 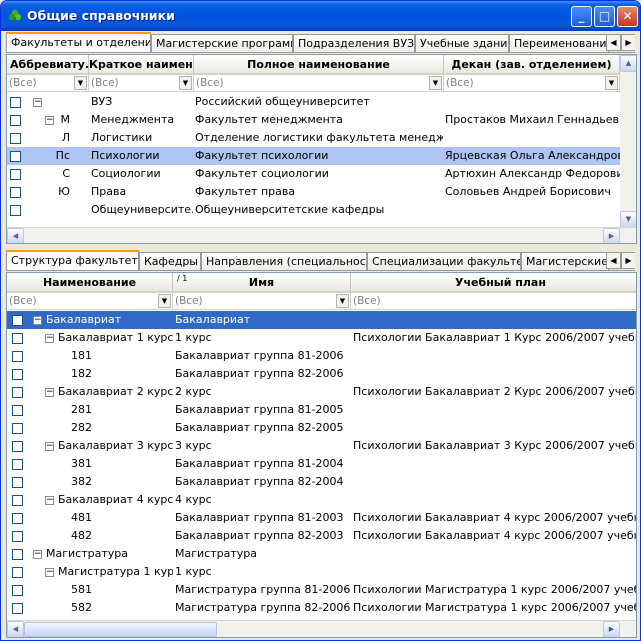 What do you see at coordinates (90, 301) in the screenshot?
I see `filter-name: (Все) ▼` at bounding box center [90, 301].